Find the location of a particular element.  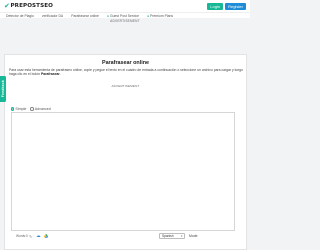

nav-item-plagiarism: Detector de Plagio is located at coordinates (20, 16).